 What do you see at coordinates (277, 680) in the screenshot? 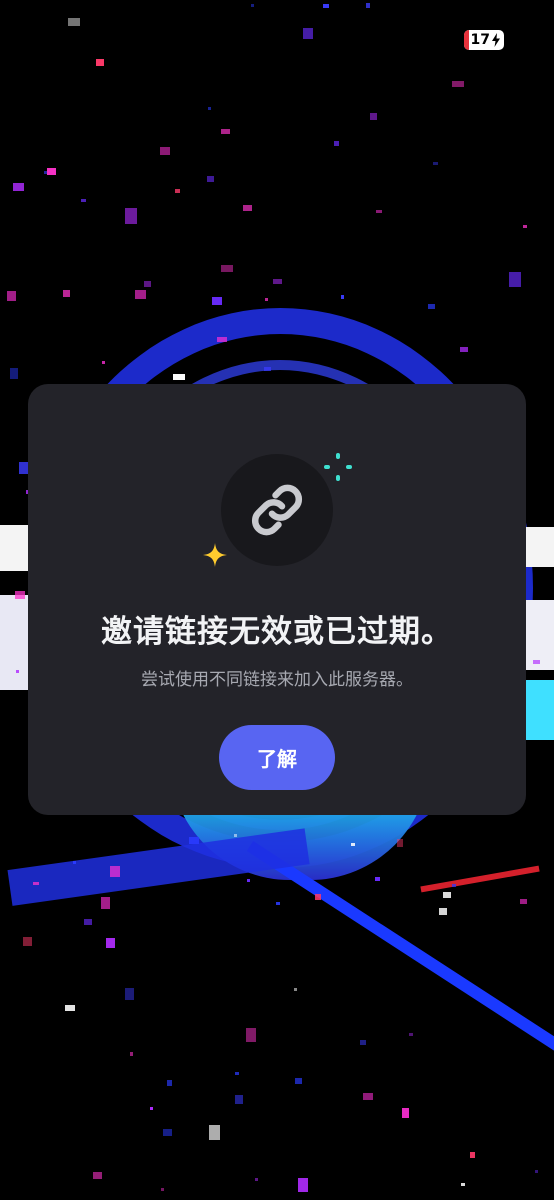
I see `dialog-subtitle: 尝试使用不同链接来加入此服务器。` at bounding box center [277, 680].